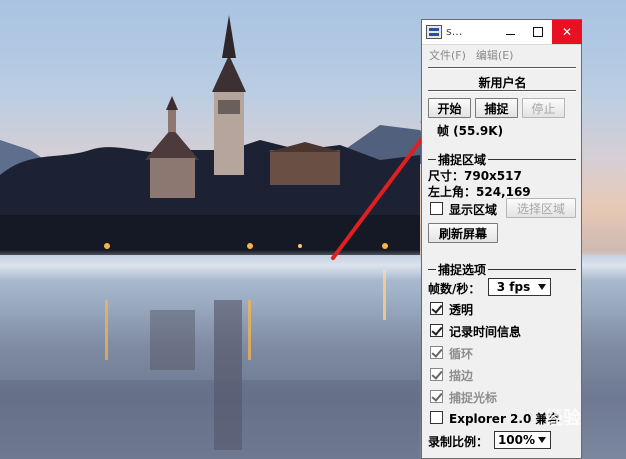 The width and height of the screenshot is (626, 459). I want to click on title-bar: s... ✕, so click(502, 32).